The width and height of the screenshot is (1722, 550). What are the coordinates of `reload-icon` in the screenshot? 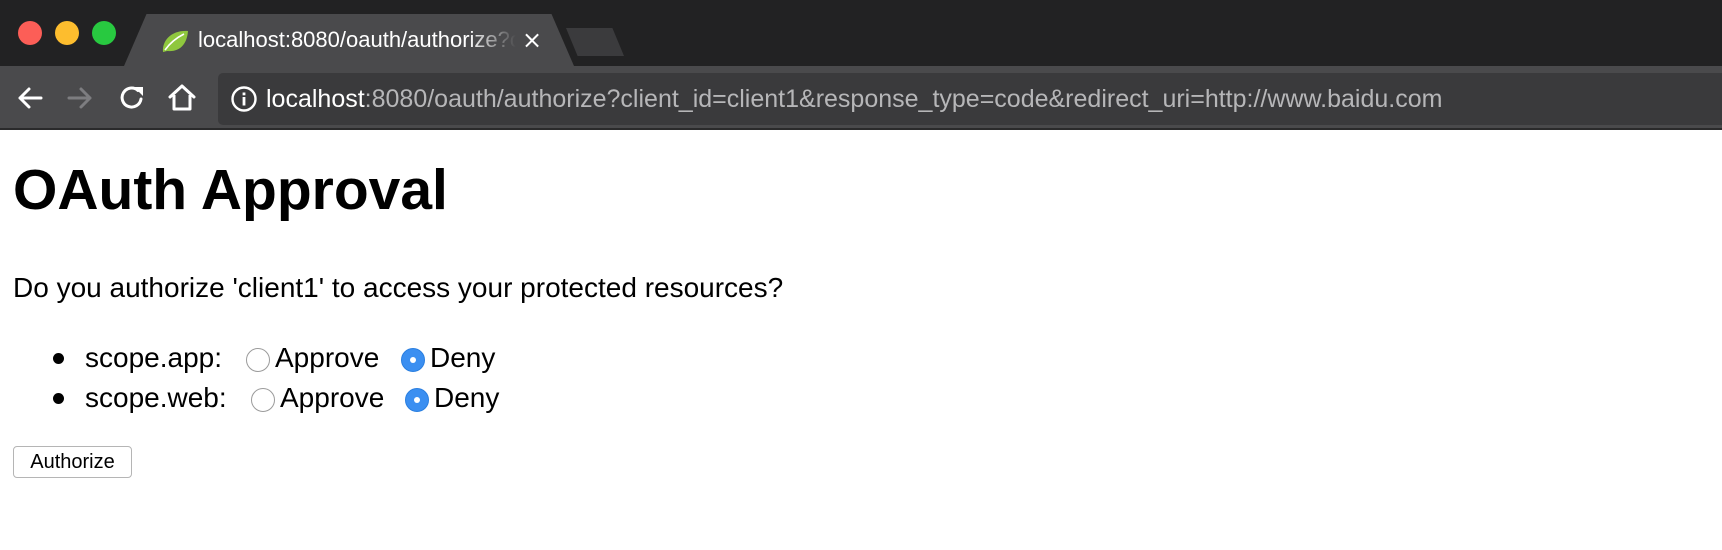 It's located at (132, 98).